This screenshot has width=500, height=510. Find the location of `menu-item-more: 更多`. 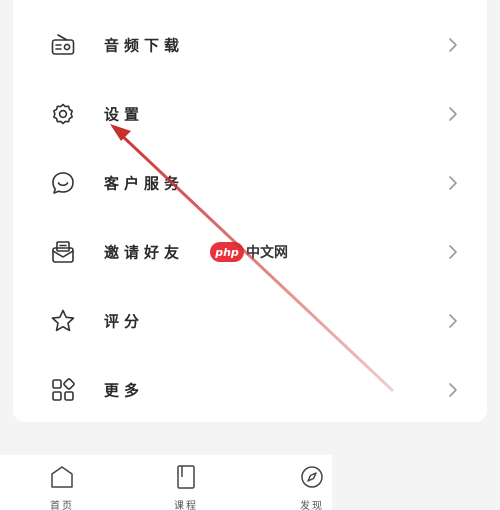

menu-item-more: 更多 is located at coordinates (250, 389).